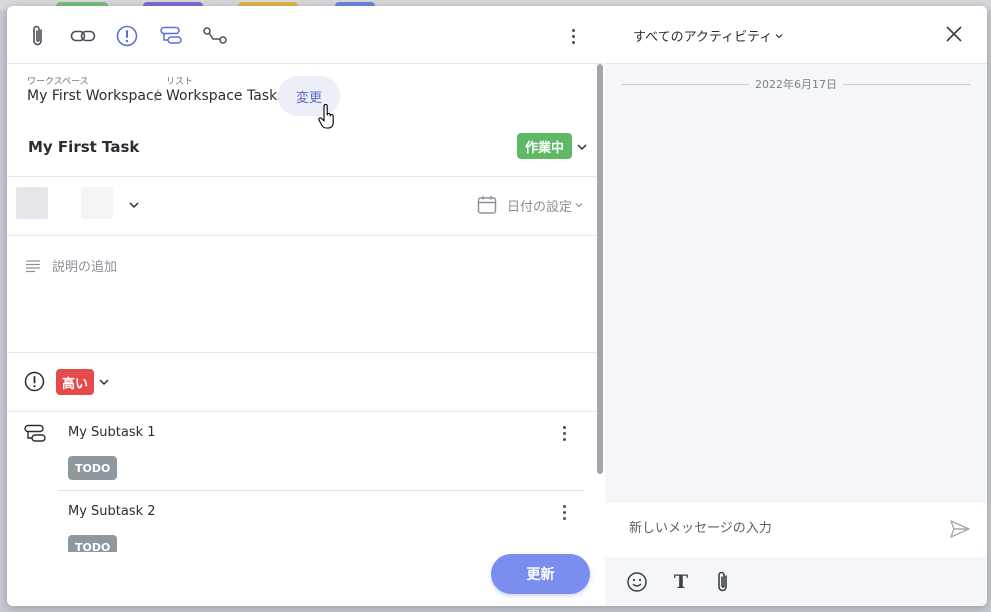 The height and width of the screenshot is (612, 991). What do you see at coordinates (225, 96) in the screenshot?
I see `list-name: Workspace Tasks` at bounding box center [225, 96].